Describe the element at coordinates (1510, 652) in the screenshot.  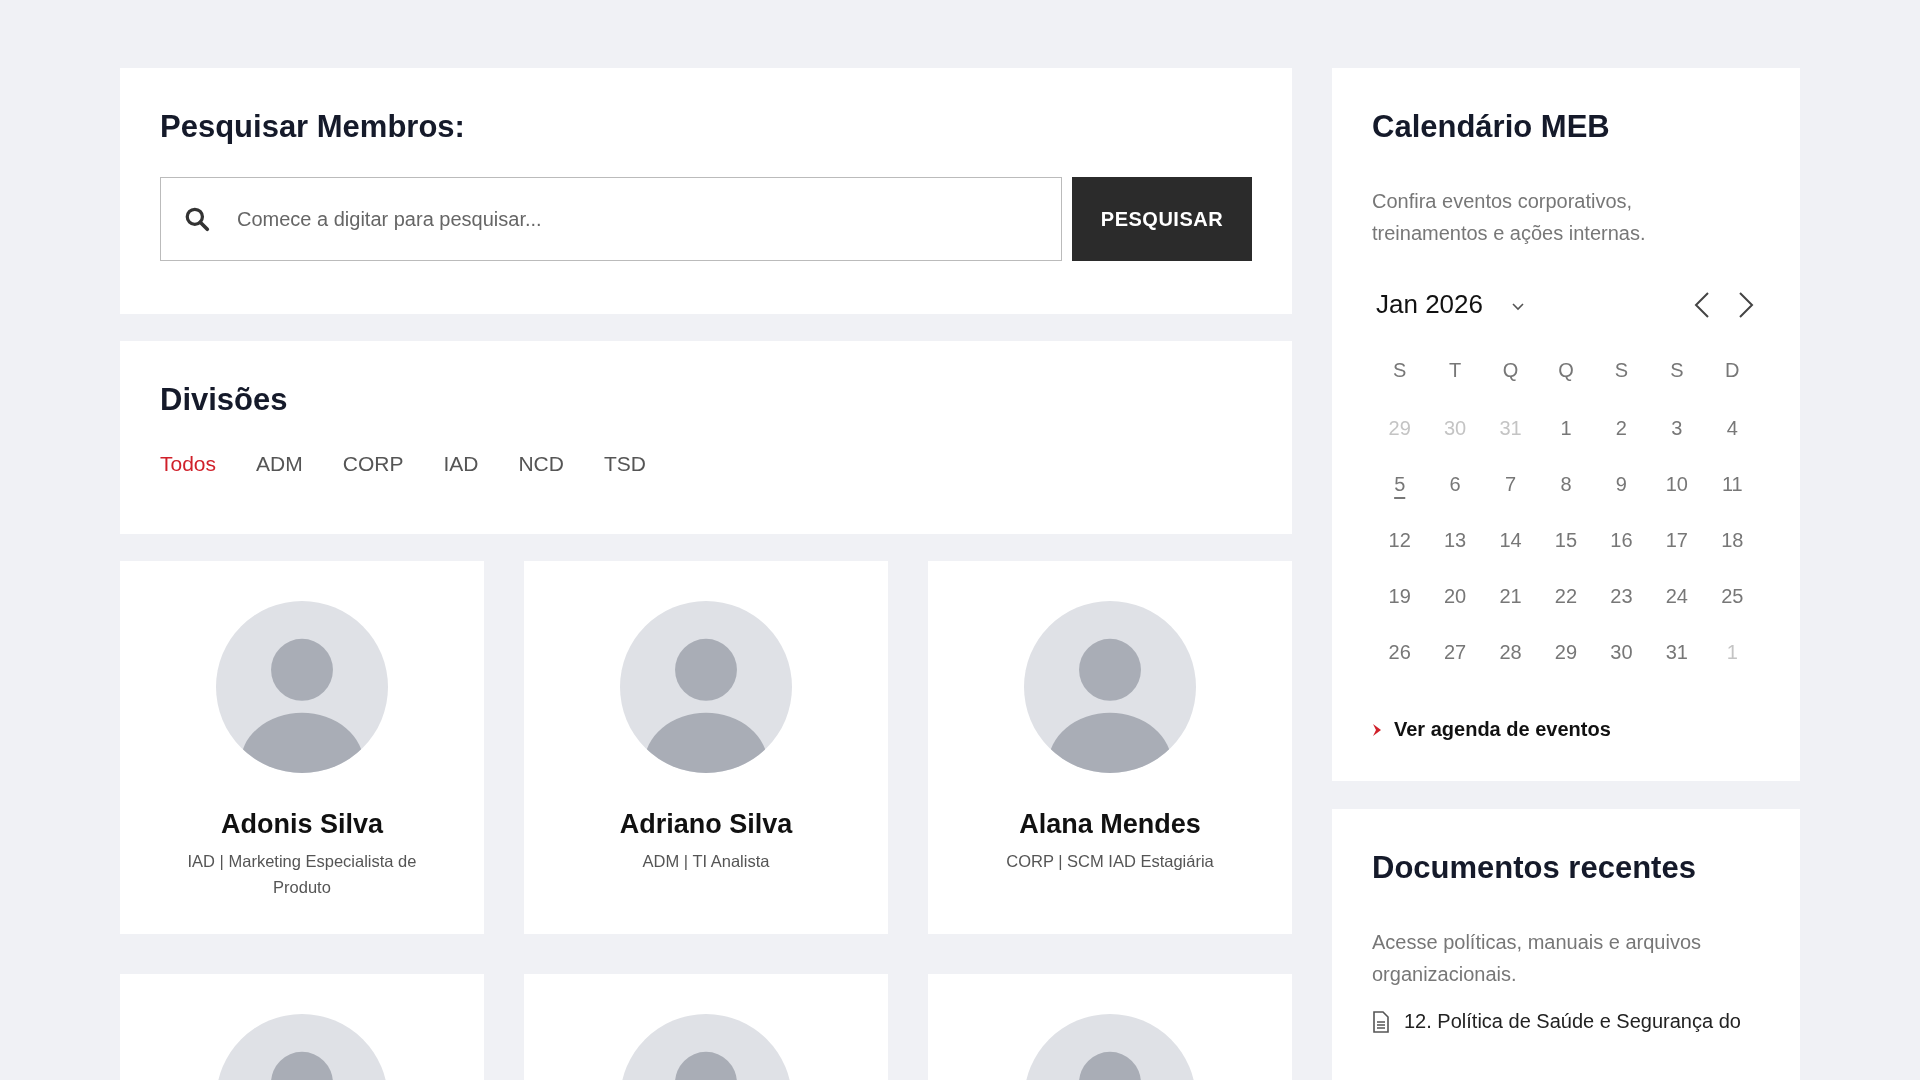
I see `calendar-day: 28` at that location.